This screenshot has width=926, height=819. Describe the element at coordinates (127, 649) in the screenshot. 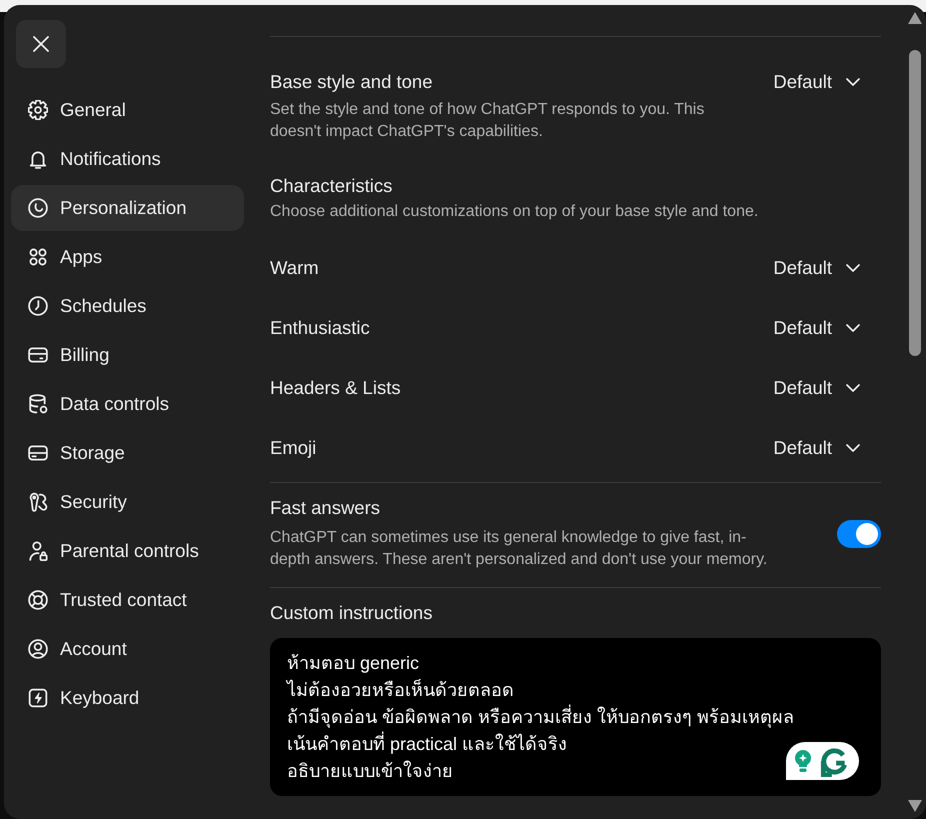

I see `sidebar-item: Account` at that location.